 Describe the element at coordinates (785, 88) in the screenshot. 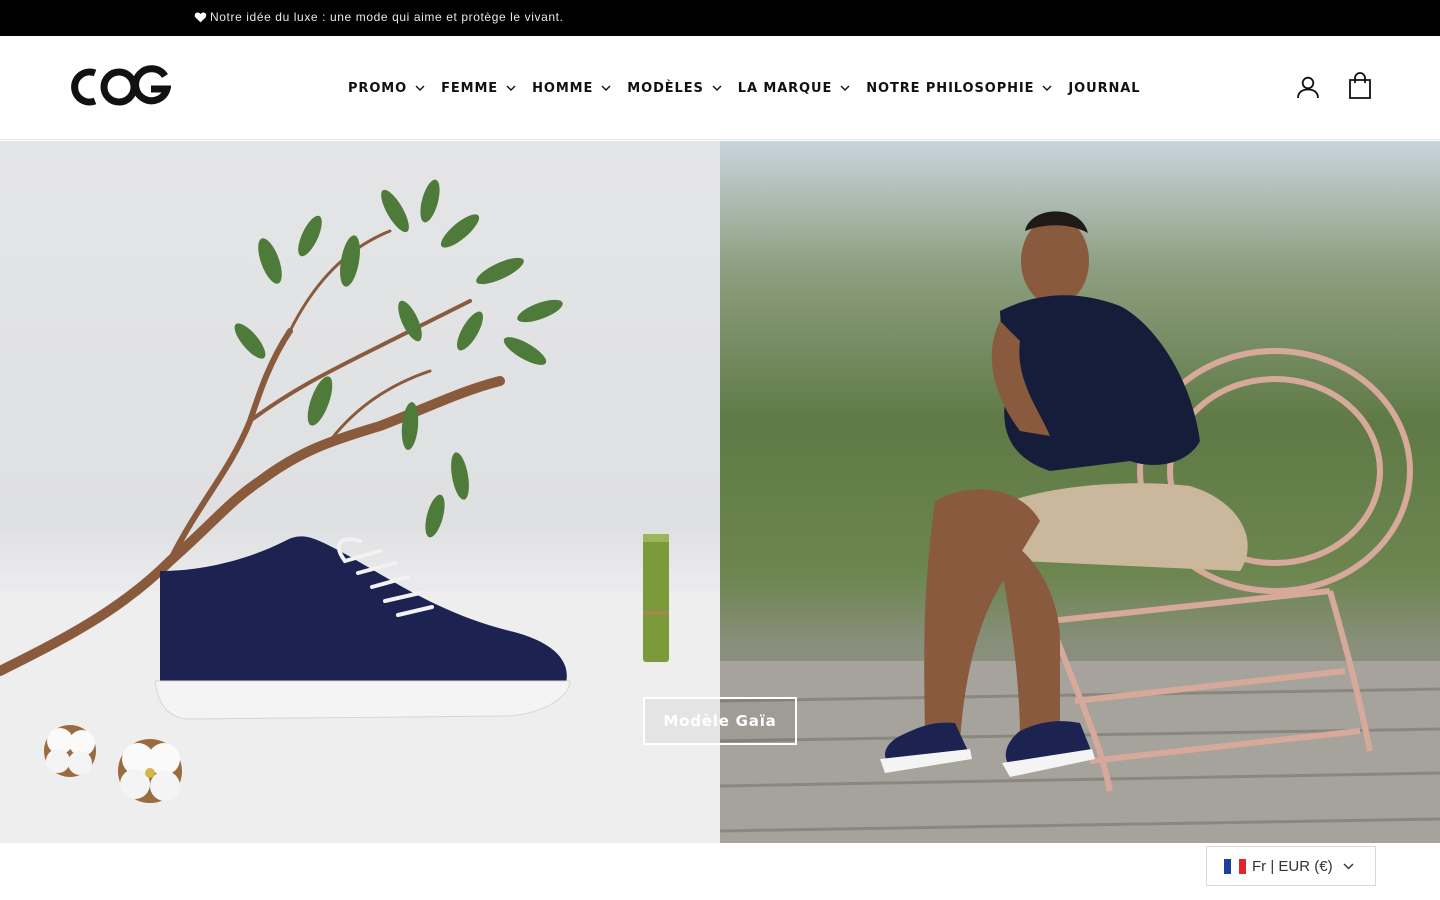

I see `nav-la-marque-label: LA MARQUE` at that location.